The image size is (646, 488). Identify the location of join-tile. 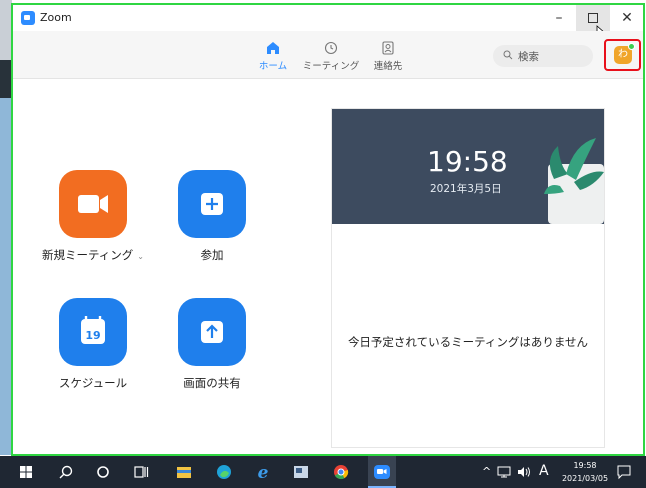
(212, 204).